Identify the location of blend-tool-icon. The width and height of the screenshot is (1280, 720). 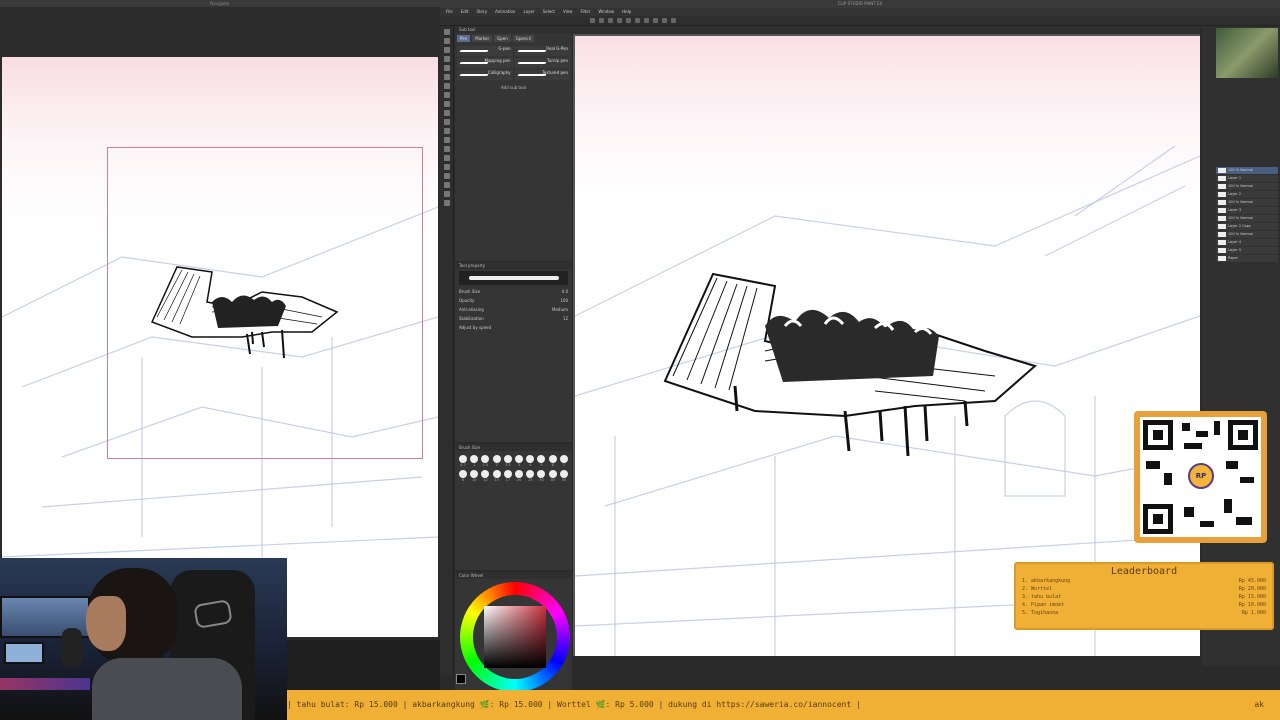
(446, 131).